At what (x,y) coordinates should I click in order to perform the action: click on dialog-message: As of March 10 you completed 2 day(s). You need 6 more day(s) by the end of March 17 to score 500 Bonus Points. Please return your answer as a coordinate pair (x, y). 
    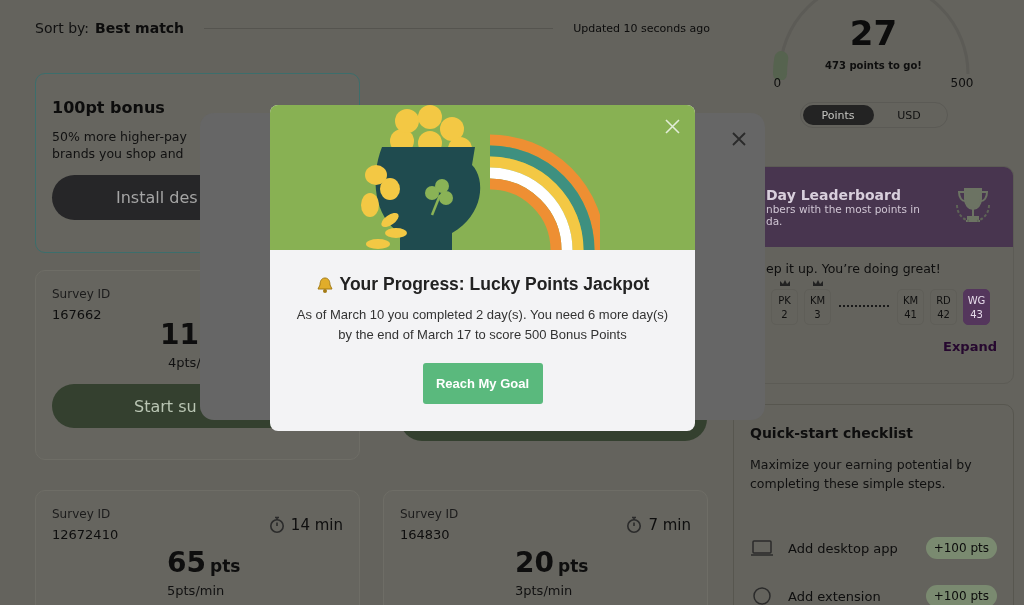
    Looking at the image, I should click on (482, 325).